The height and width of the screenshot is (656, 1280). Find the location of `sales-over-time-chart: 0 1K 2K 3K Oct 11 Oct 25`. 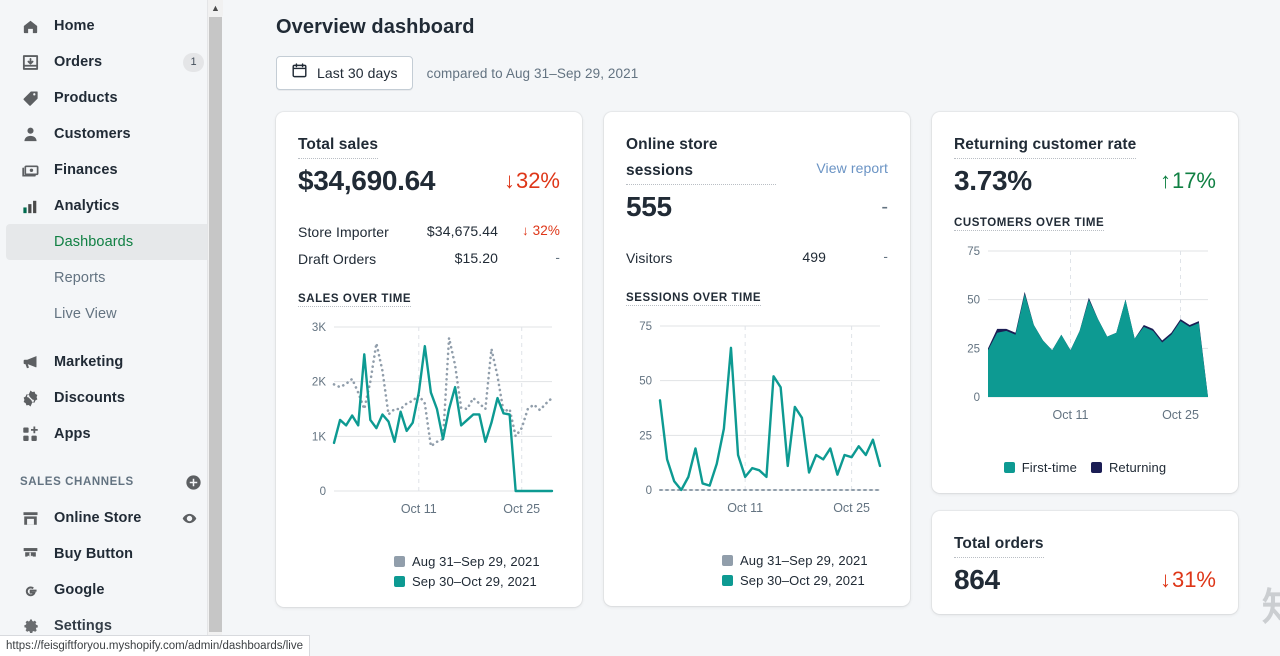

sales-over-time-chart: 0 1K 2K 3K Oct 11 Oct 25 is located at coordinates (429, 428).